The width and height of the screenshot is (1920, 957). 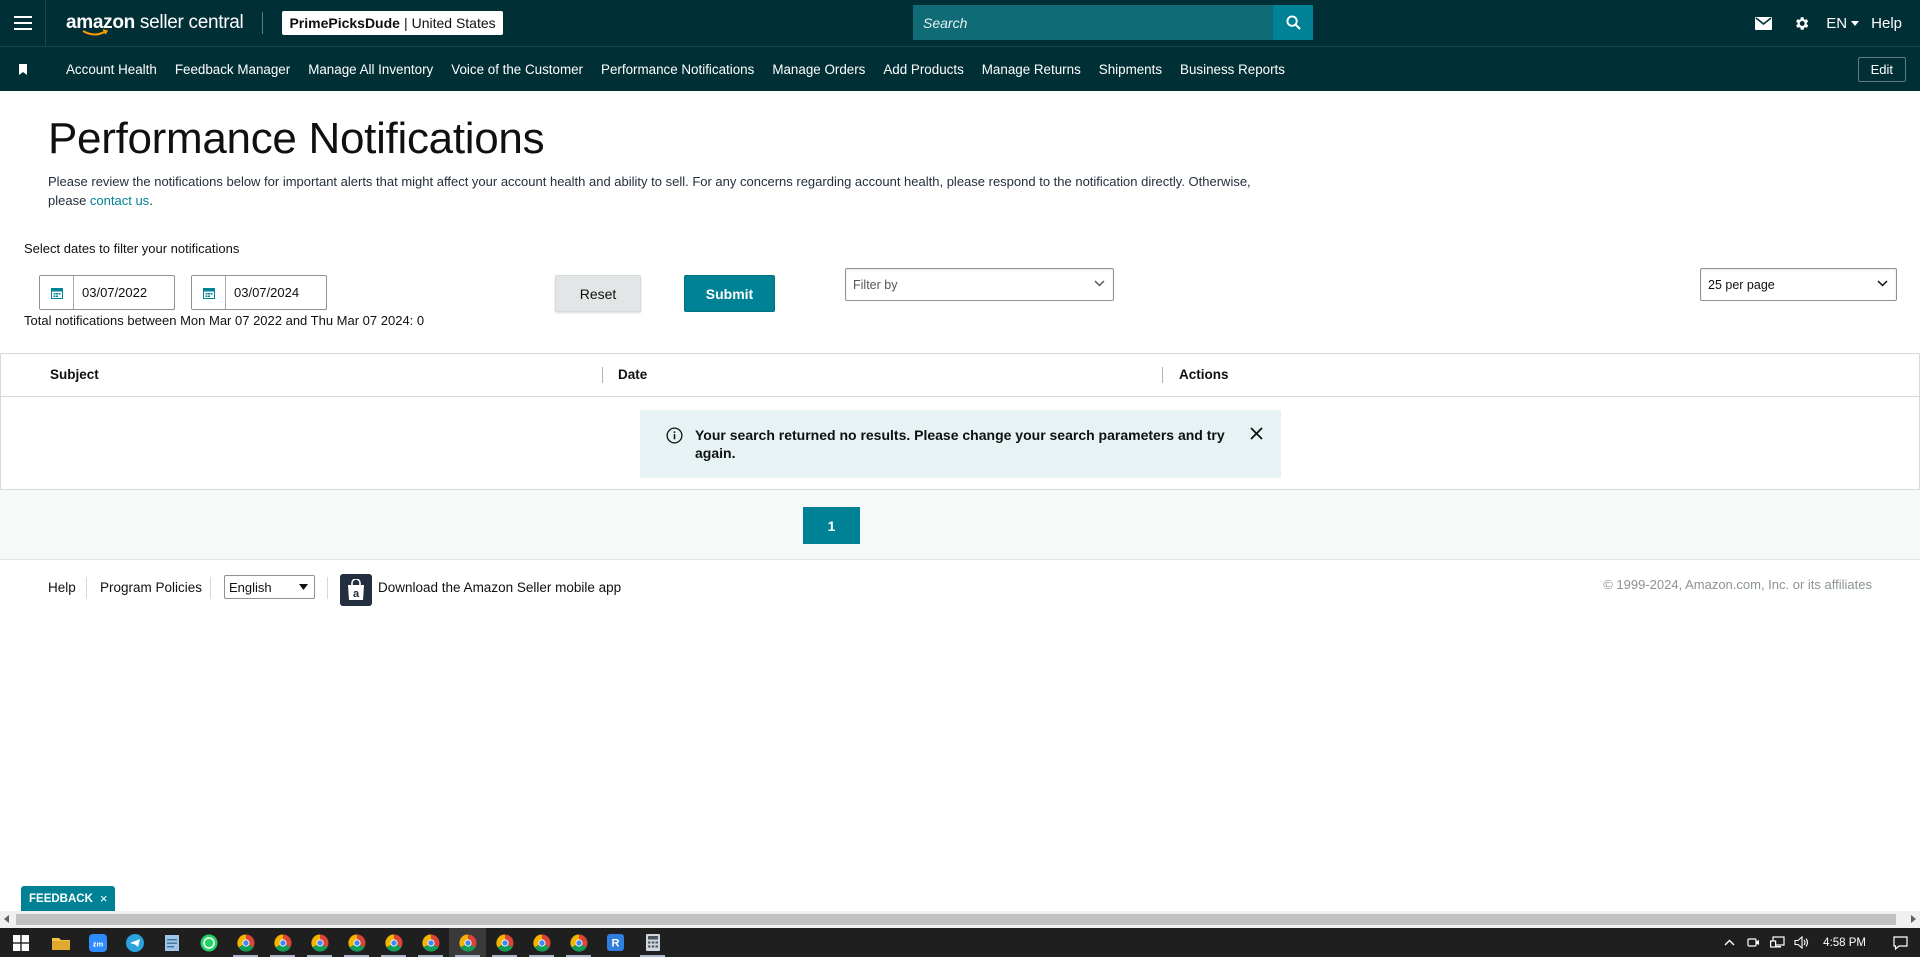 I want to click on taskbar-calculator, so click(x=652, y=942).